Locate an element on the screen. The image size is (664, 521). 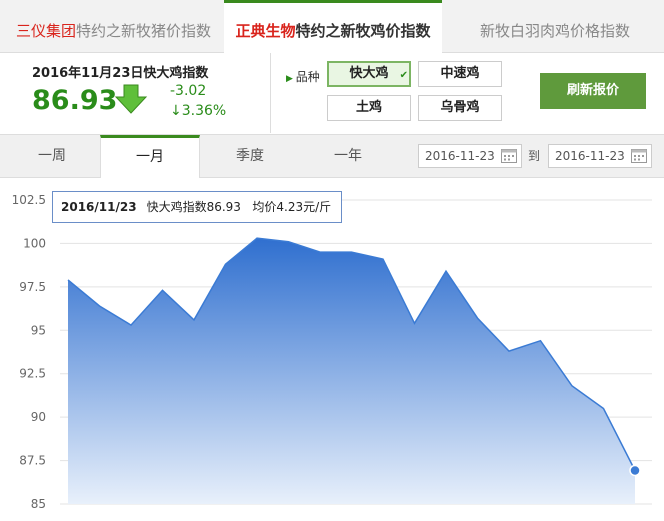
variety-option-kuaida: 快大鸡 ✔ is located at coordinates (369, 74).